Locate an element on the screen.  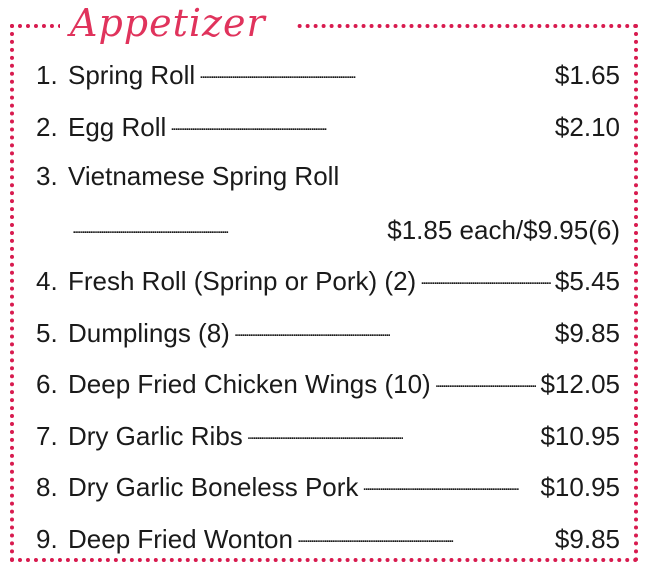
item-number: 3. is located at coordinates (47, 176).